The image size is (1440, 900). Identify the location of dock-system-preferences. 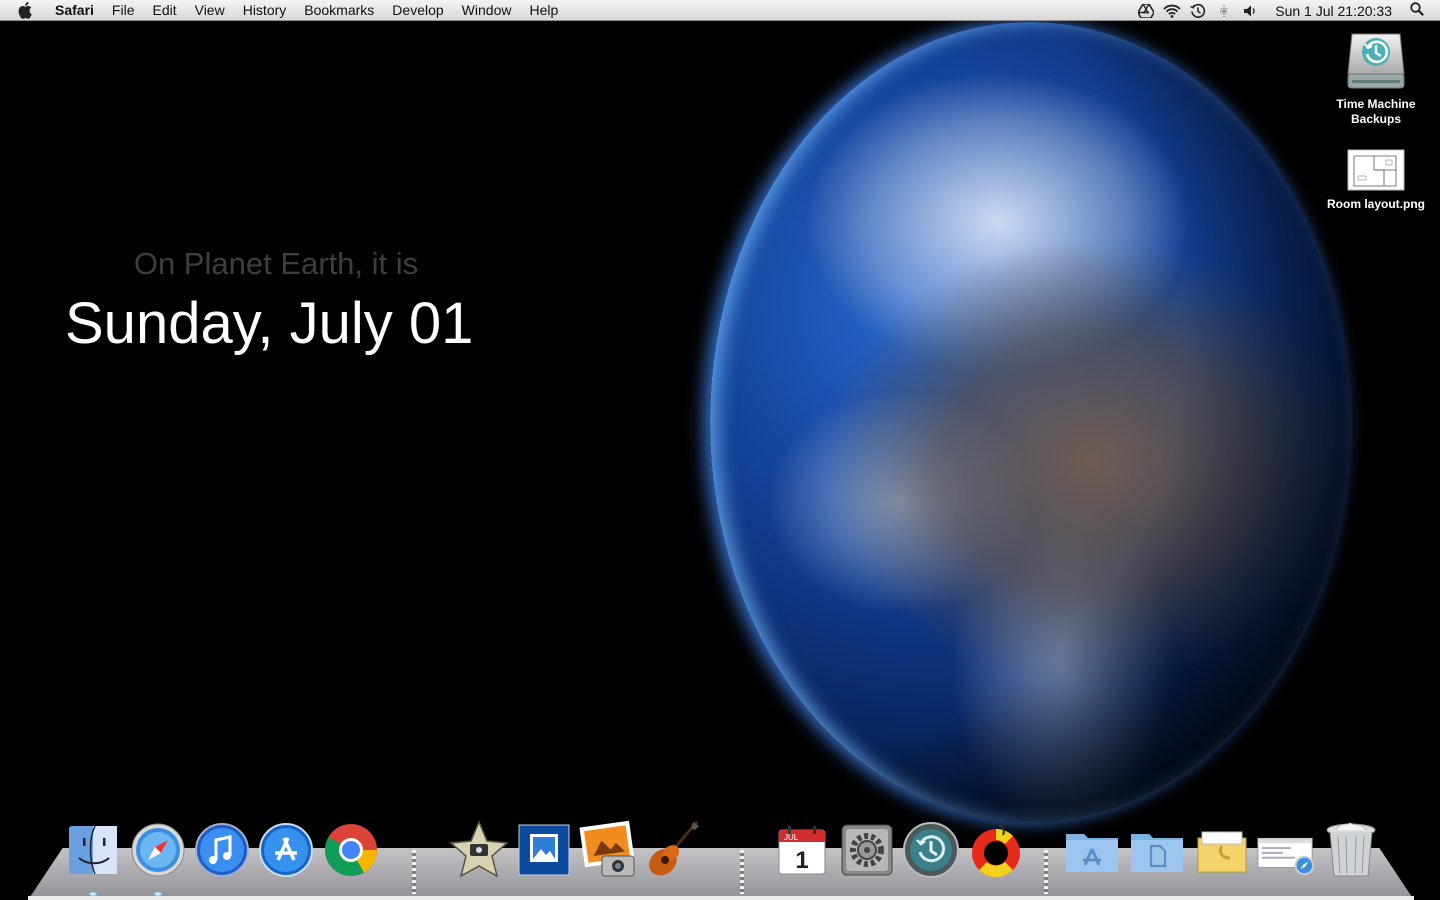
(867, 850).